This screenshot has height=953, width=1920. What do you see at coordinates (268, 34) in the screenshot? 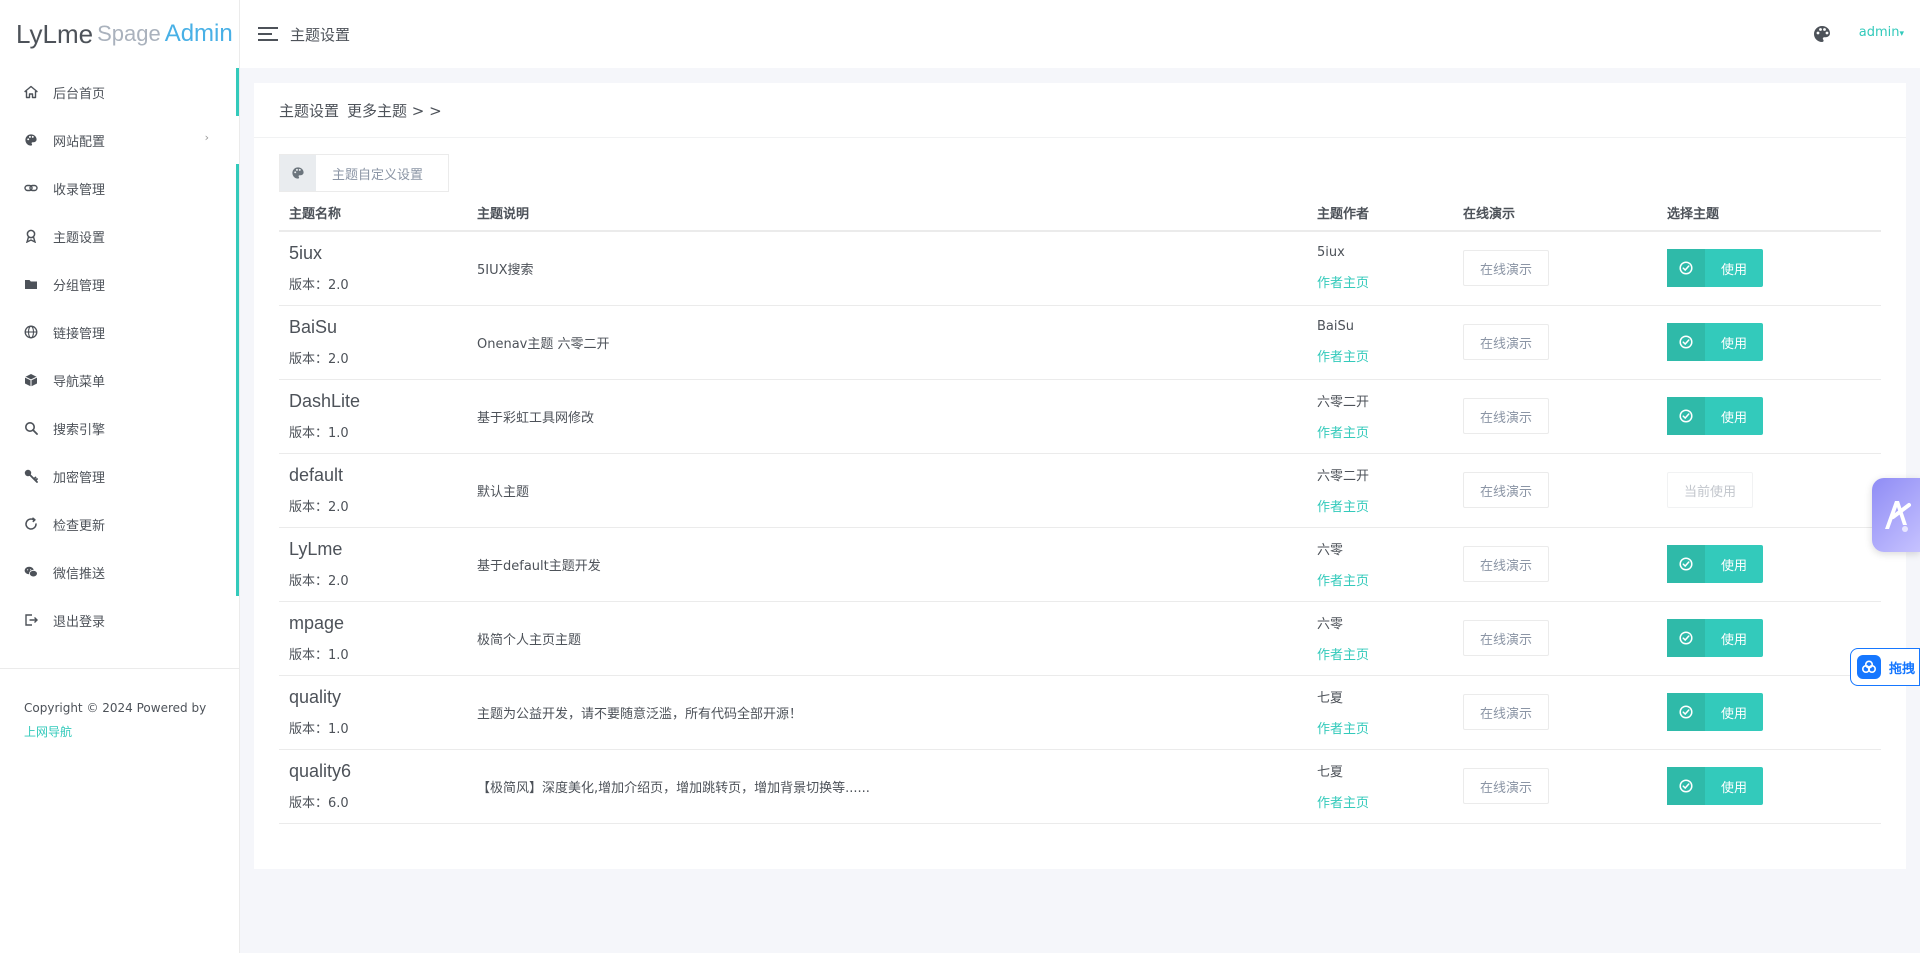
I see `menu-toggle-icon` at bounding box center [268, 34].